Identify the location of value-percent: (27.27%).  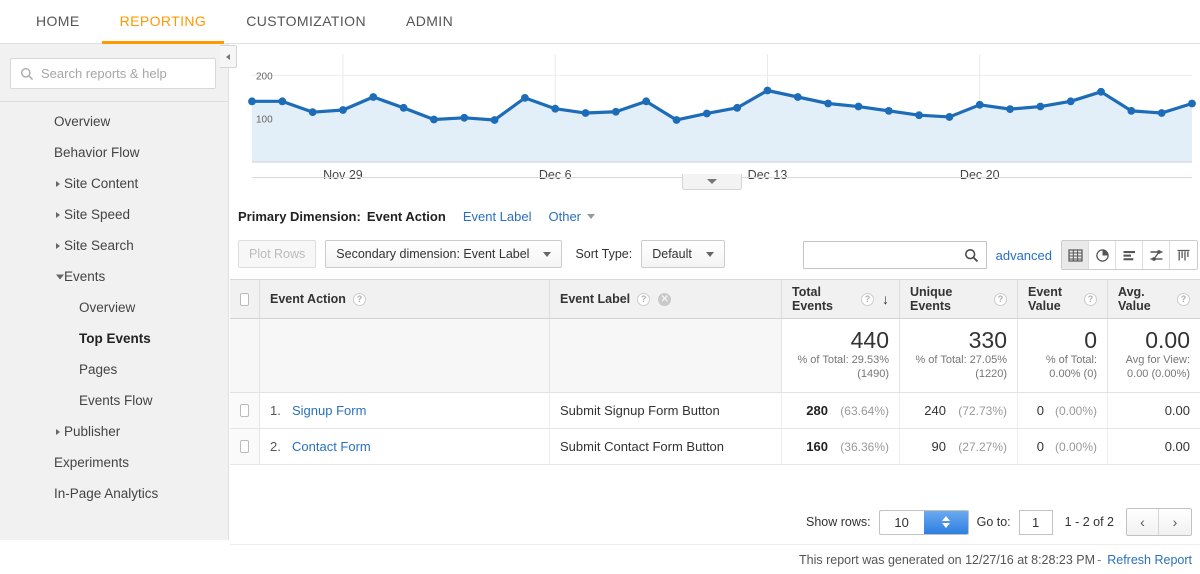
(982, 446).